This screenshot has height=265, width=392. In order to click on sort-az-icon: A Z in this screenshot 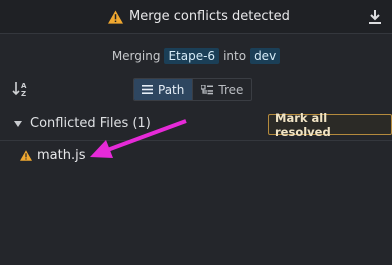, I will do `click(21, 89)`.